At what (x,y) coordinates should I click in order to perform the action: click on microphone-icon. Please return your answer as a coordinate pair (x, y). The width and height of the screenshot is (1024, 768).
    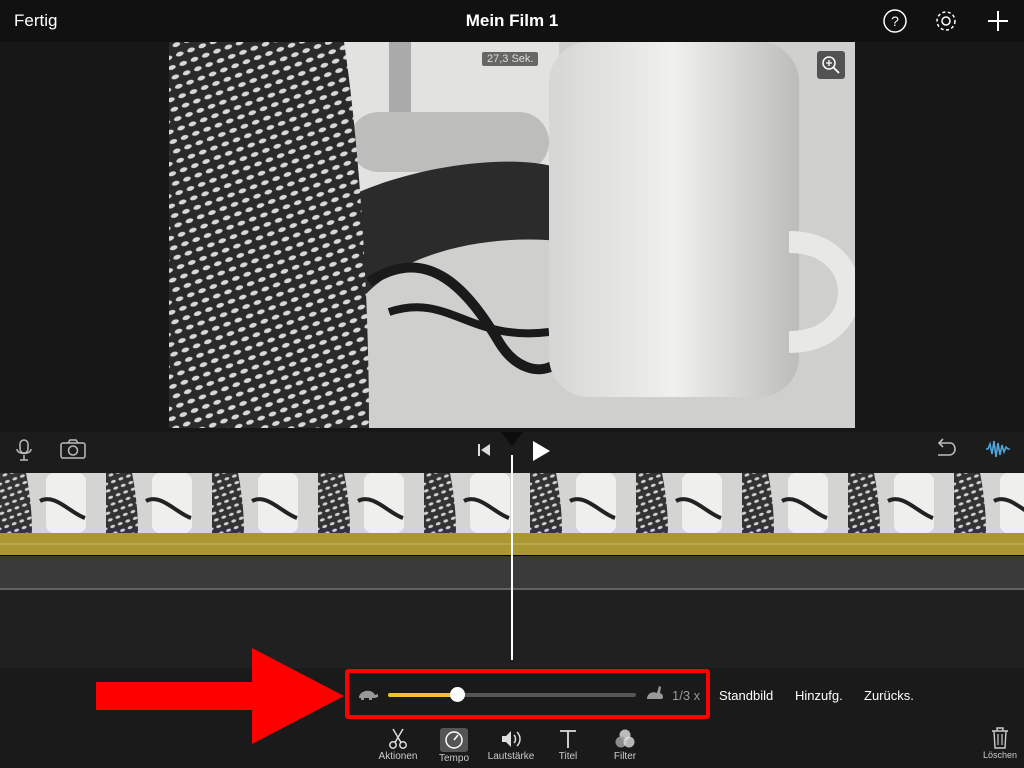
    Looking at the image, I should click on (24, 452).